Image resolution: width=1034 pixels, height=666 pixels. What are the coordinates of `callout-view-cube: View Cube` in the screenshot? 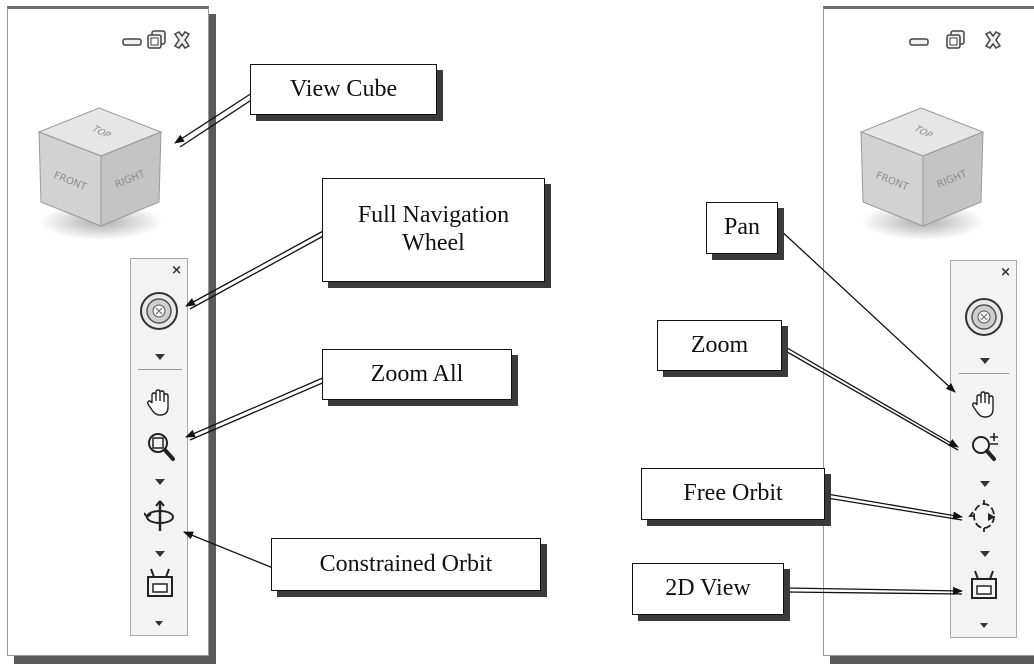 It's located at (343, 89).